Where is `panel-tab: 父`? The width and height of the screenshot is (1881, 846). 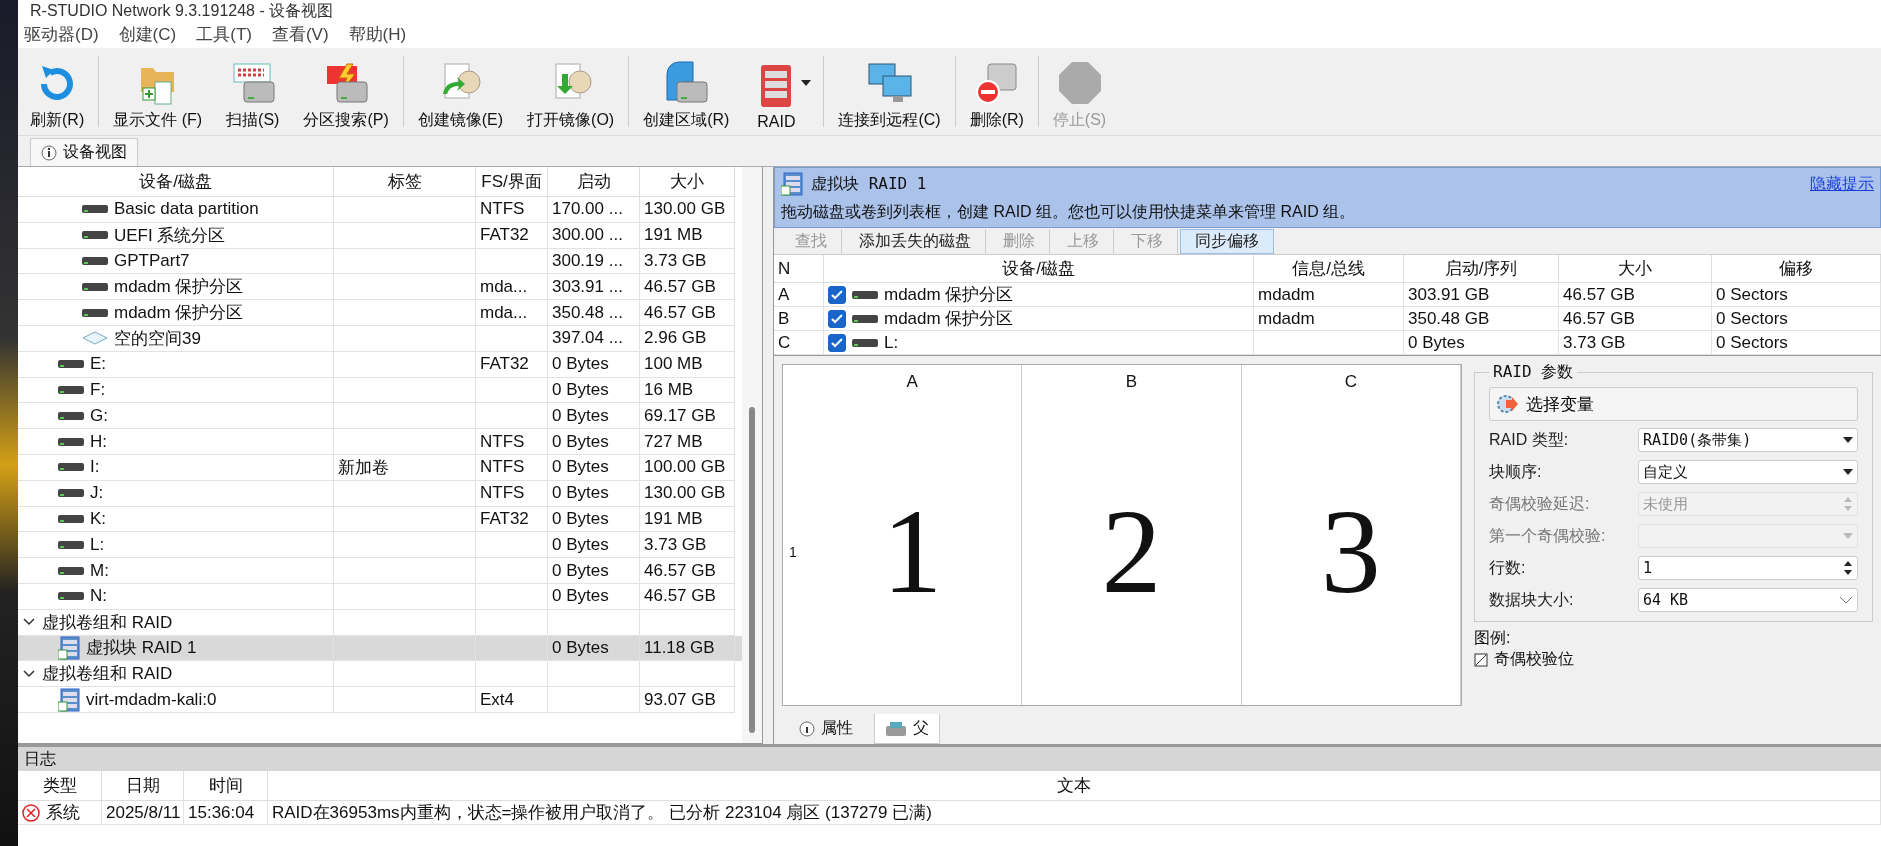
panel-tab: 父 is located at coordinates (907, 729).